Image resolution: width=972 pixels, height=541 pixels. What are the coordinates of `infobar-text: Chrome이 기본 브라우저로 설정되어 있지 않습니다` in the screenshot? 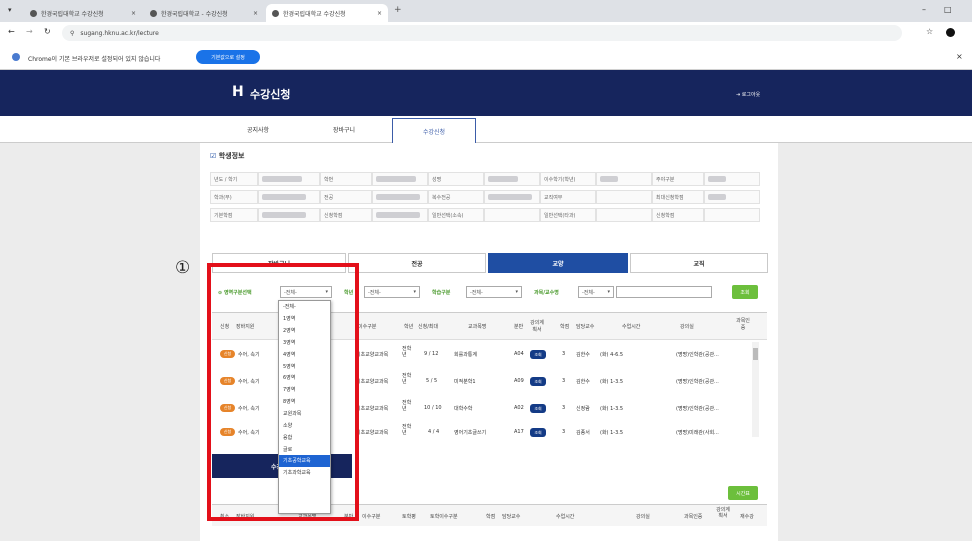 It's located at (94, 59).